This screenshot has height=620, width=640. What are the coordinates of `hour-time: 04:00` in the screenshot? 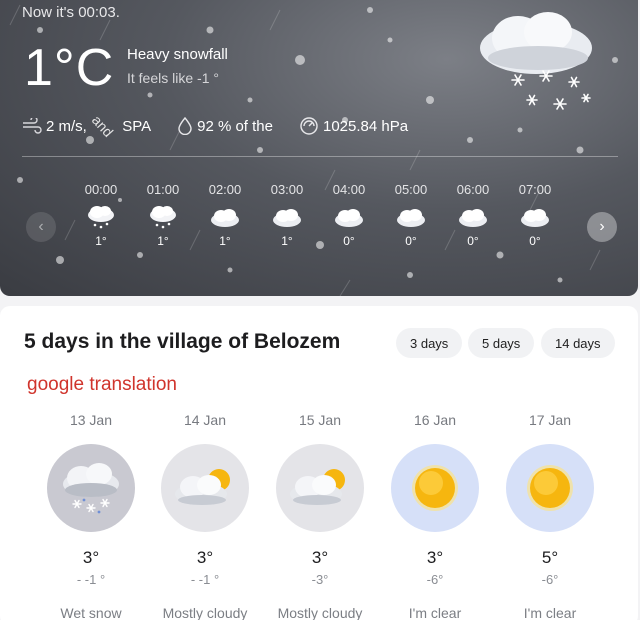 It's located at (349, 189).